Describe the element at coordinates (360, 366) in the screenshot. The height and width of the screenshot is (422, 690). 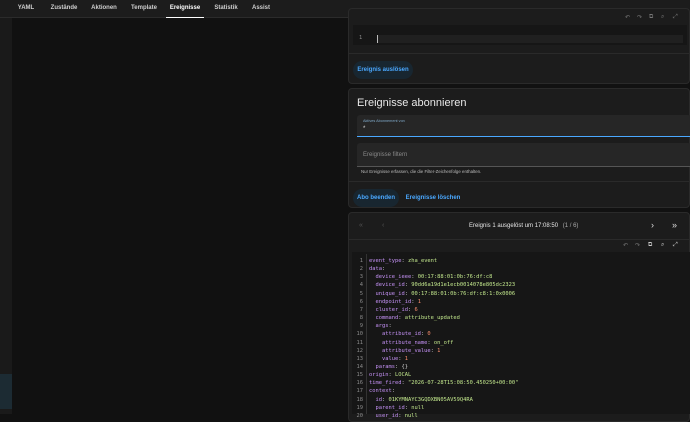
I see `code-line-number: 14` at that location.